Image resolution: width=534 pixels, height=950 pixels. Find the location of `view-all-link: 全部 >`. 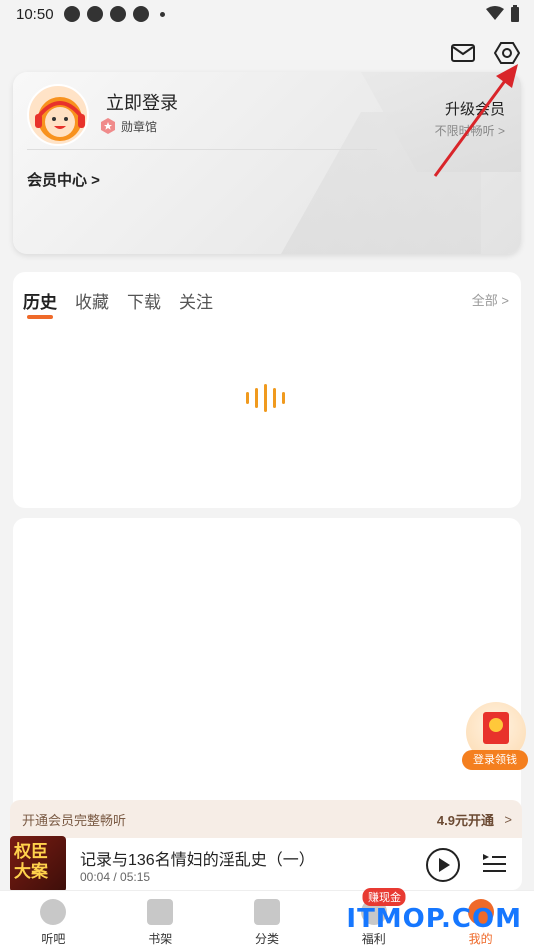

view-all-link: 全部 > is located at coordinates (490, 299).